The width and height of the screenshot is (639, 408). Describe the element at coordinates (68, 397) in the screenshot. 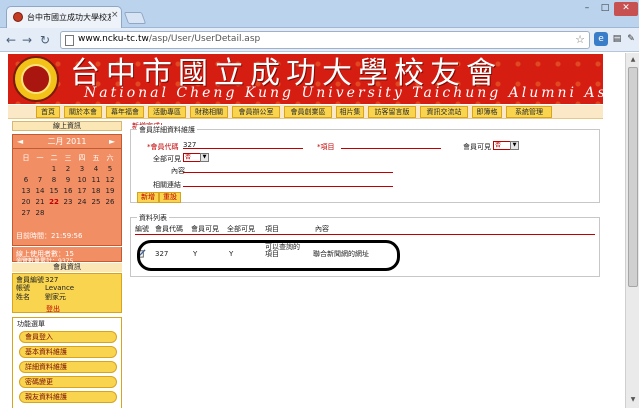

I see `func-relatives-info: 親友資料維護` at that location.